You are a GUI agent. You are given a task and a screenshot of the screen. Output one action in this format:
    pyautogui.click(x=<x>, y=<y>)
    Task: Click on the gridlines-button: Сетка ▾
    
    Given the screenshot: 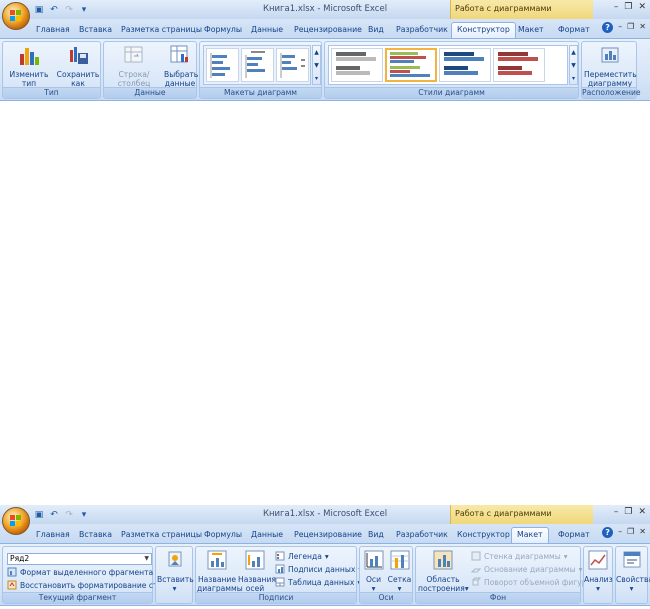 What is the action you would take?
    pyautogui.click(x=399, y=571)
    